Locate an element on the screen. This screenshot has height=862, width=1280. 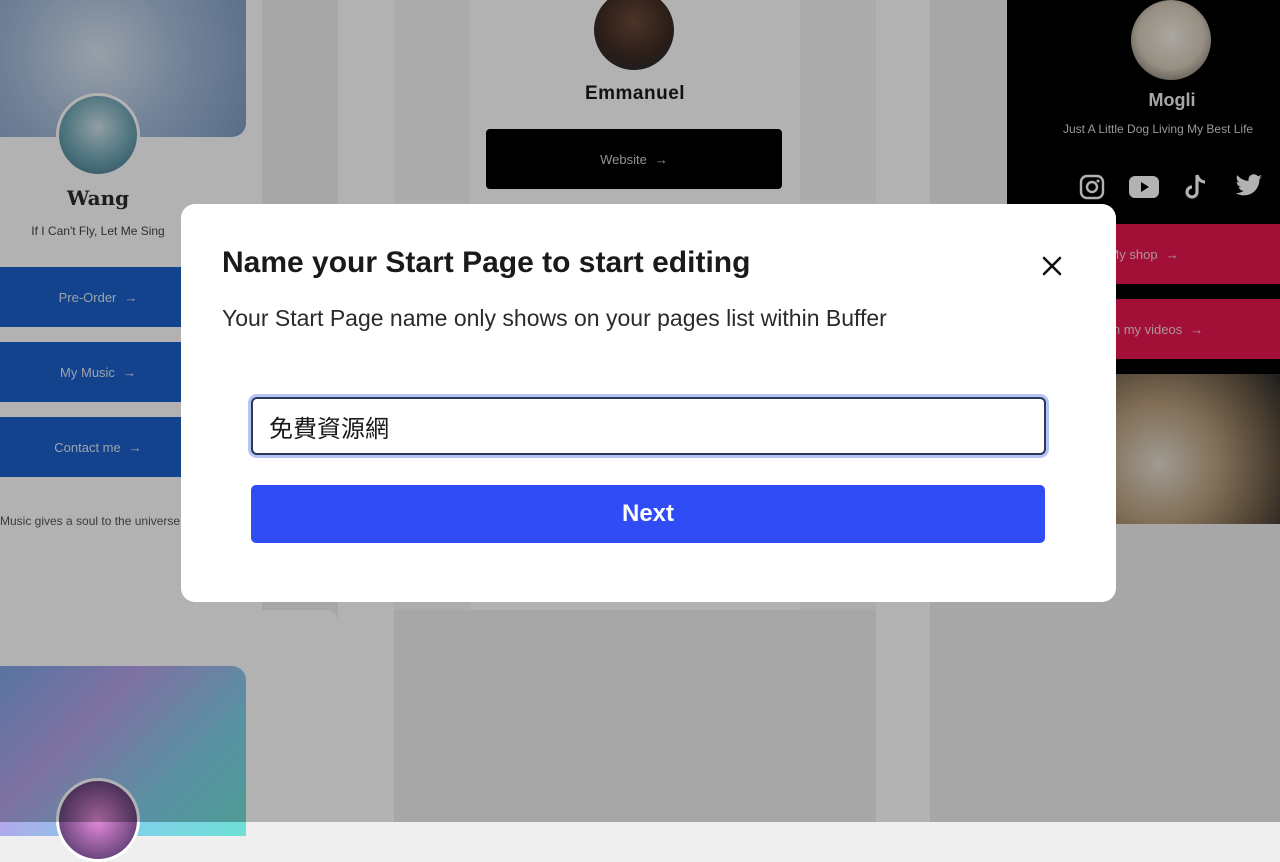
next-button: Next is located at coordinates (648, 514).